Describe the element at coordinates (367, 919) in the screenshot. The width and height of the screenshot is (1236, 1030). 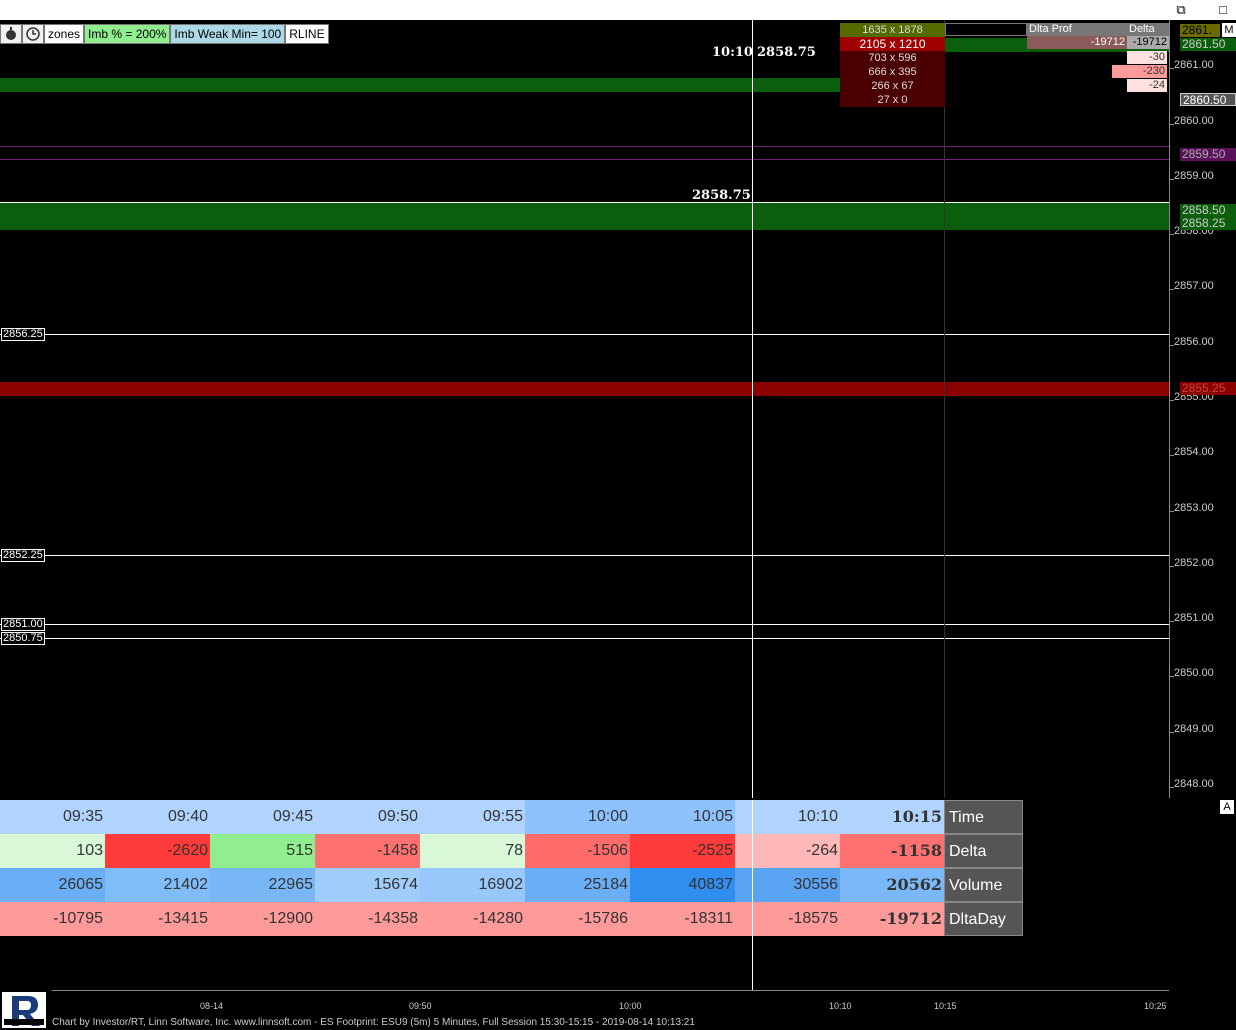
I see `table-cell: -14358` at that location.